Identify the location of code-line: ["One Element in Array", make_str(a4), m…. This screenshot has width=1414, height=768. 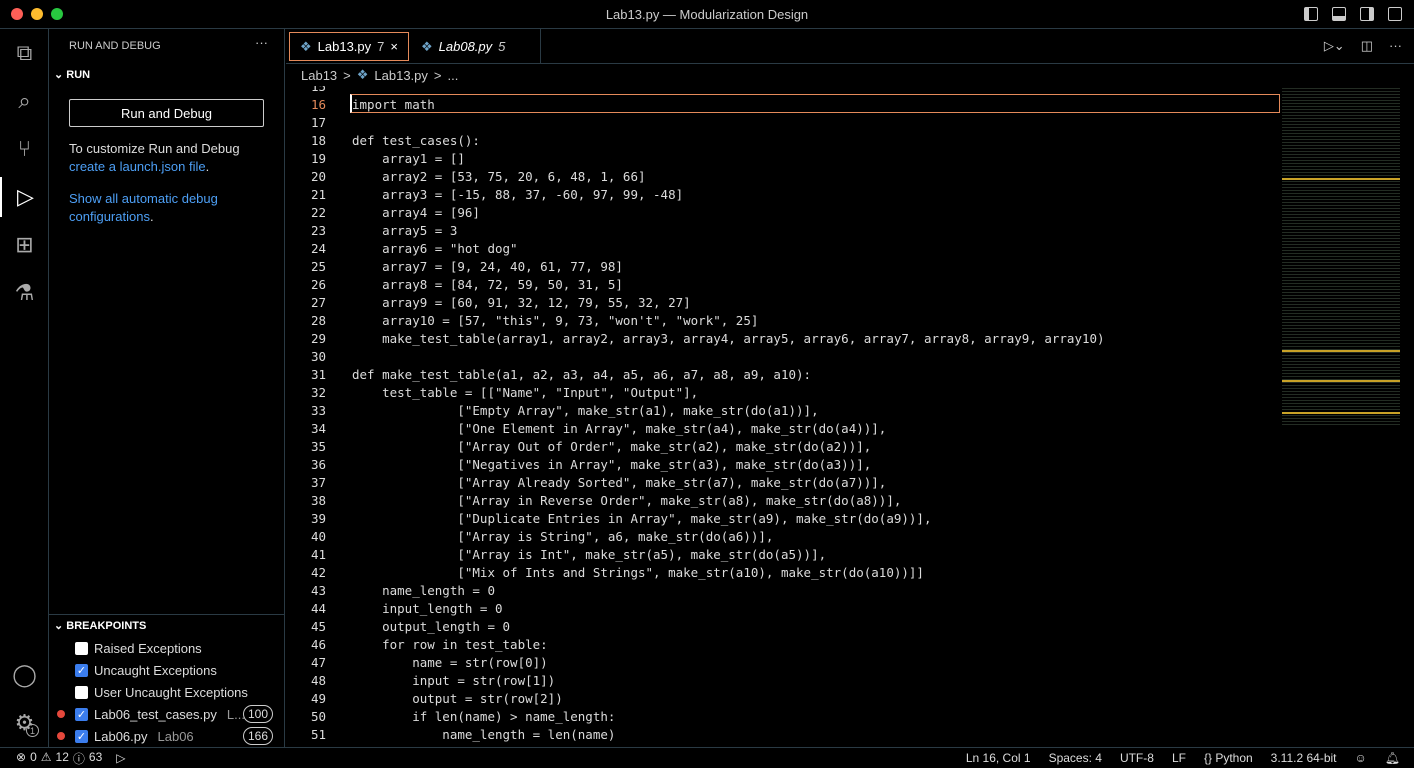
(619, 429).